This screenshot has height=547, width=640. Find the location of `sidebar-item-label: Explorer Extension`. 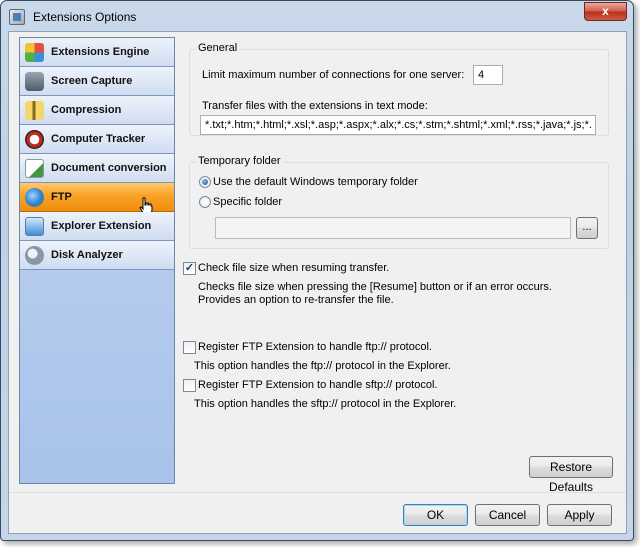

sidebar-item-label: Explorer Extension is located at coordinates (101, 226).